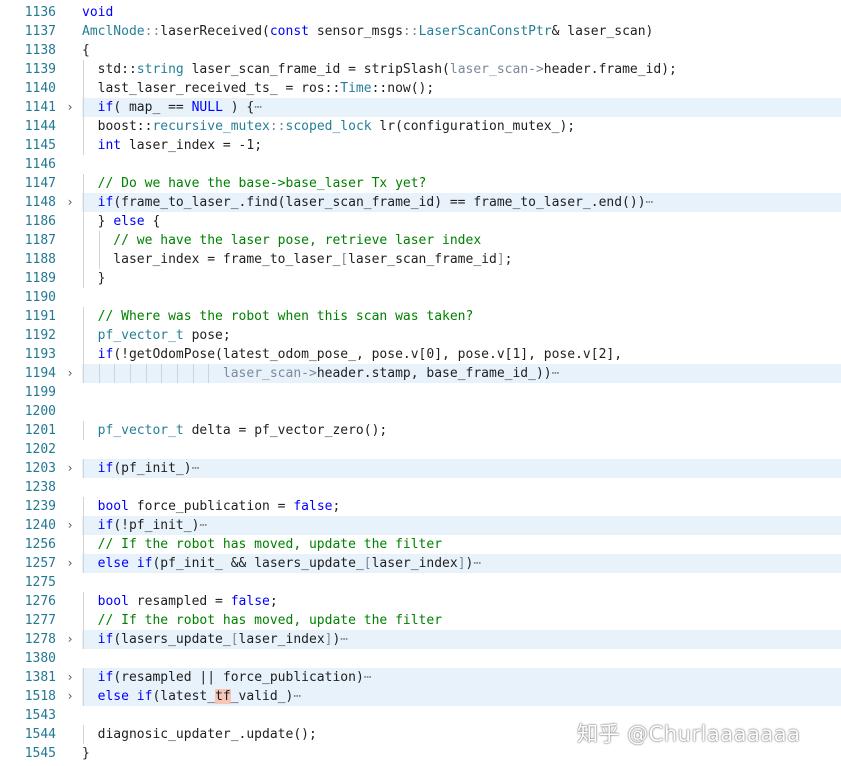  Describe the element at coordinates (40, 411) in the screenshot. I see `line-number: 1200` at that location.